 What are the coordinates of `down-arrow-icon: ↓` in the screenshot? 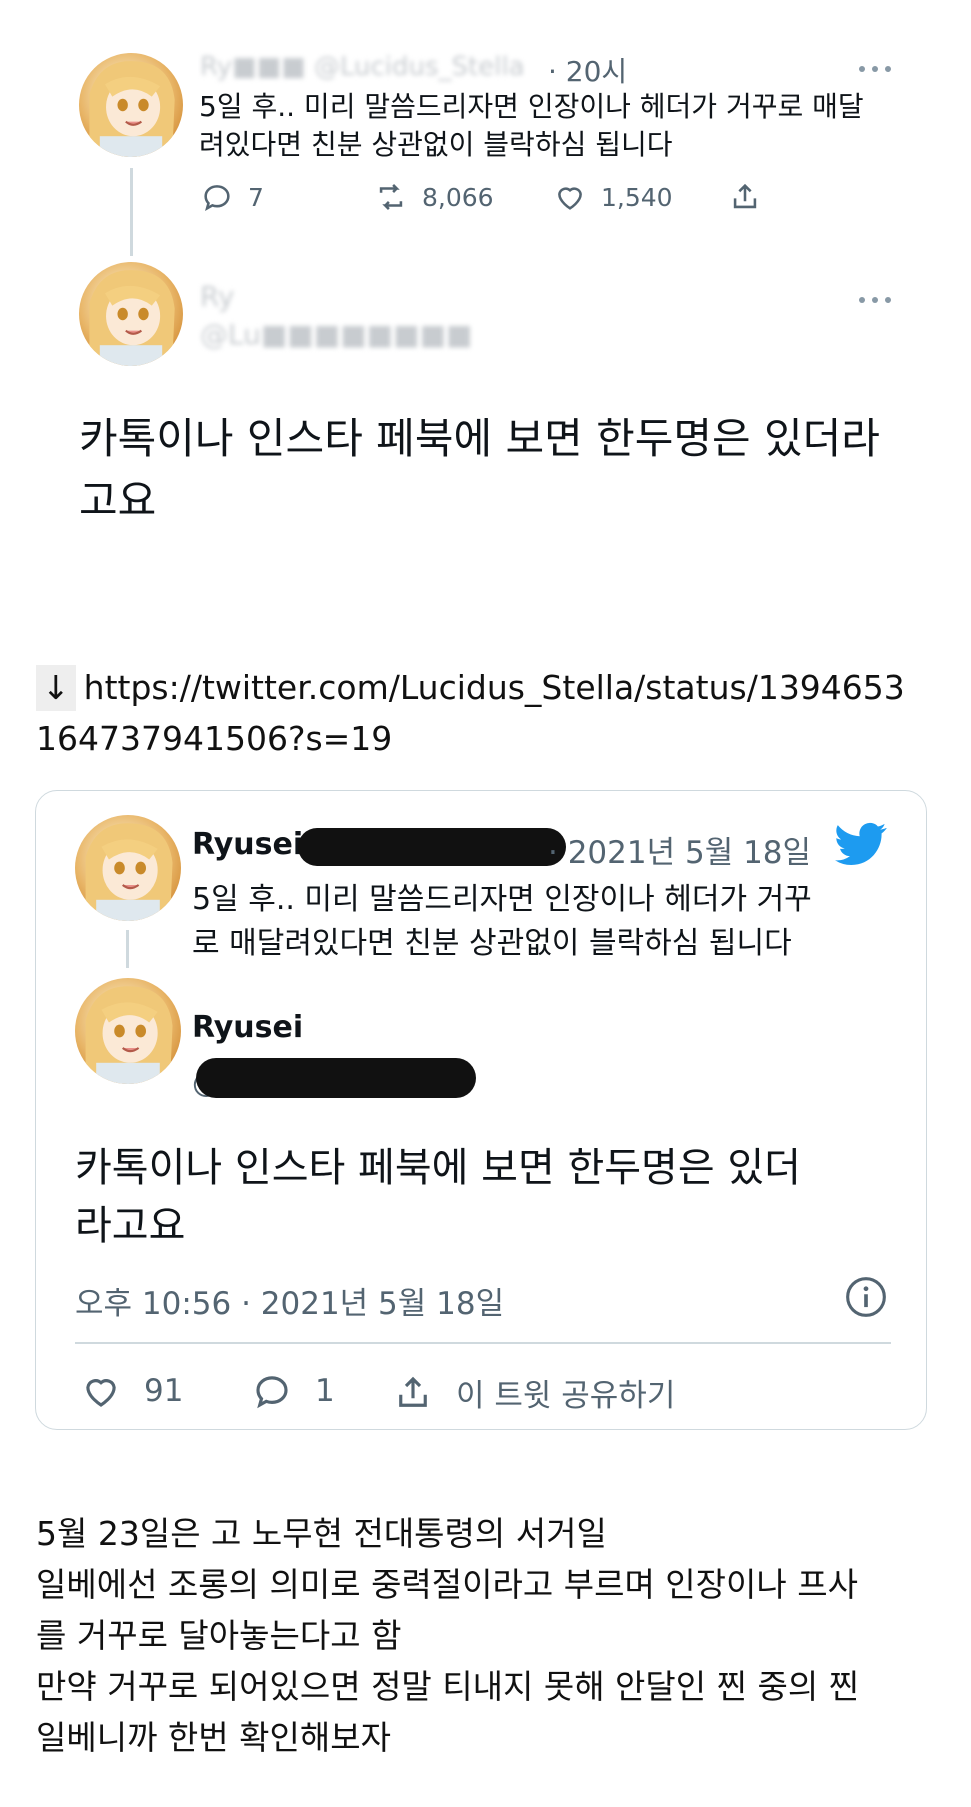 It's located at (56, 688).